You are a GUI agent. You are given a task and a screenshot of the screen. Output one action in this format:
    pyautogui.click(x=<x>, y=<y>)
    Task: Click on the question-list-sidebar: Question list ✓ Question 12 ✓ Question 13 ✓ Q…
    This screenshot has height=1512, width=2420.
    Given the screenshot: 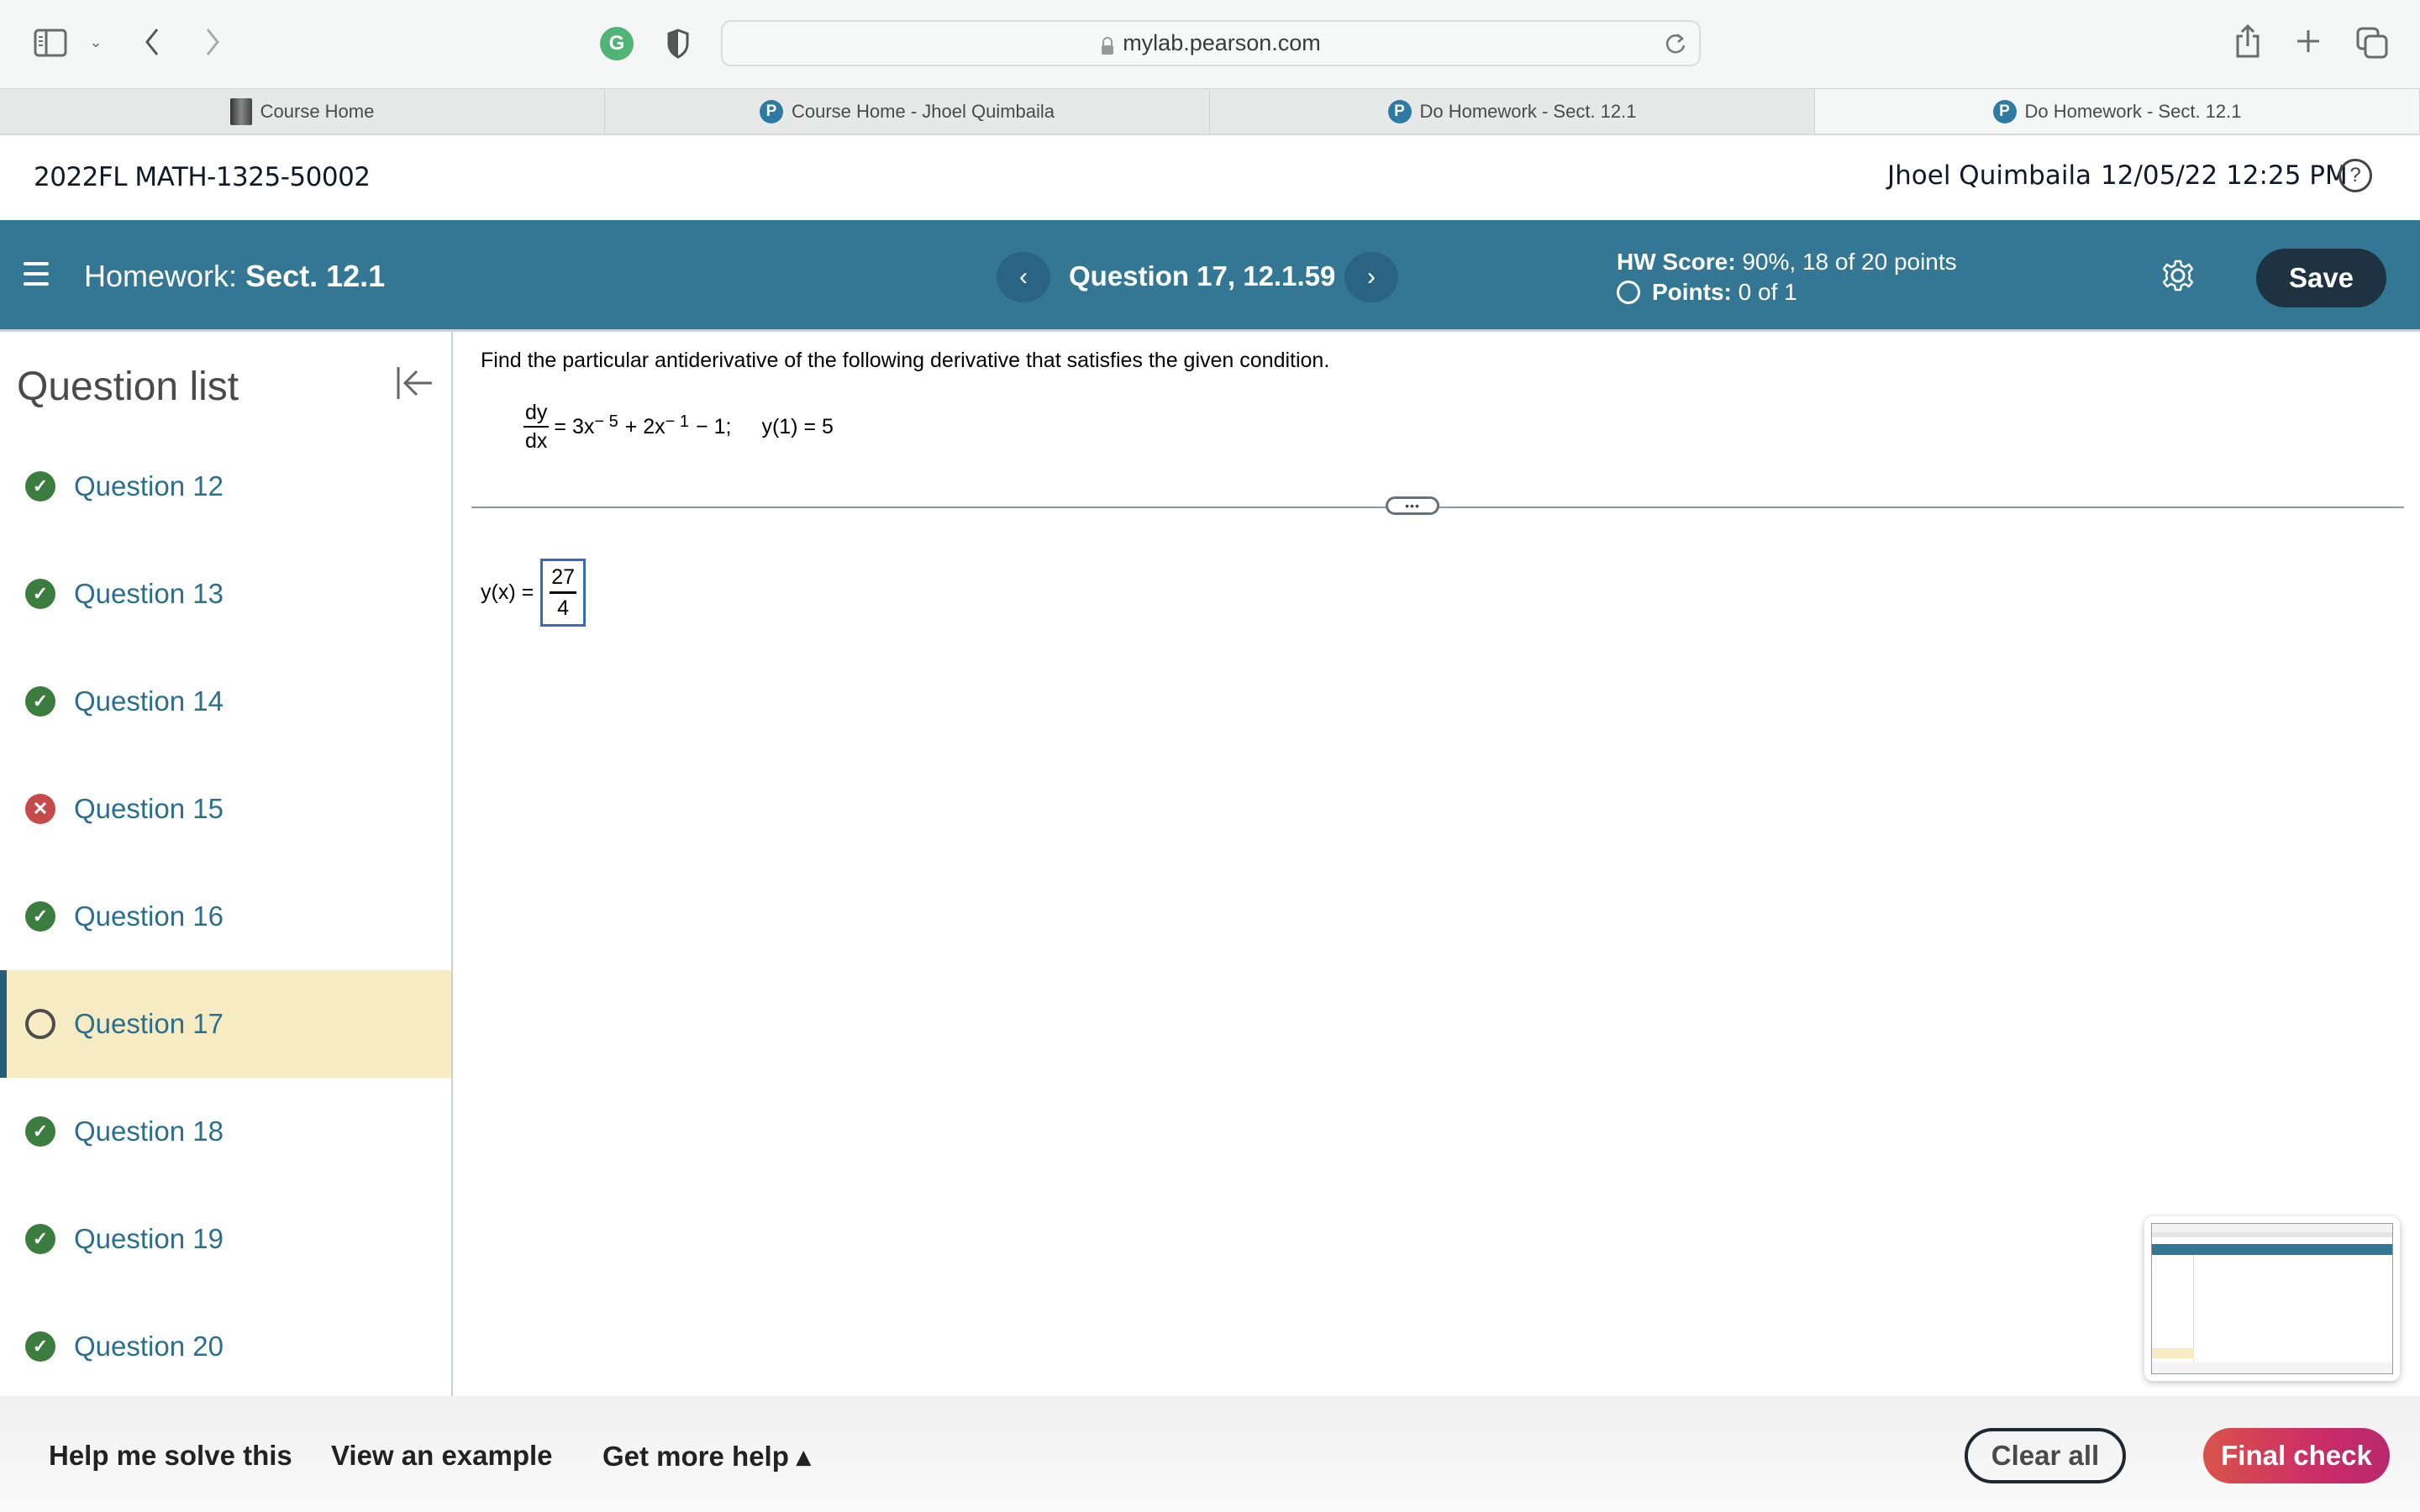 What is the action you would take?
    pyautogui.click(x=226, y=864)
    